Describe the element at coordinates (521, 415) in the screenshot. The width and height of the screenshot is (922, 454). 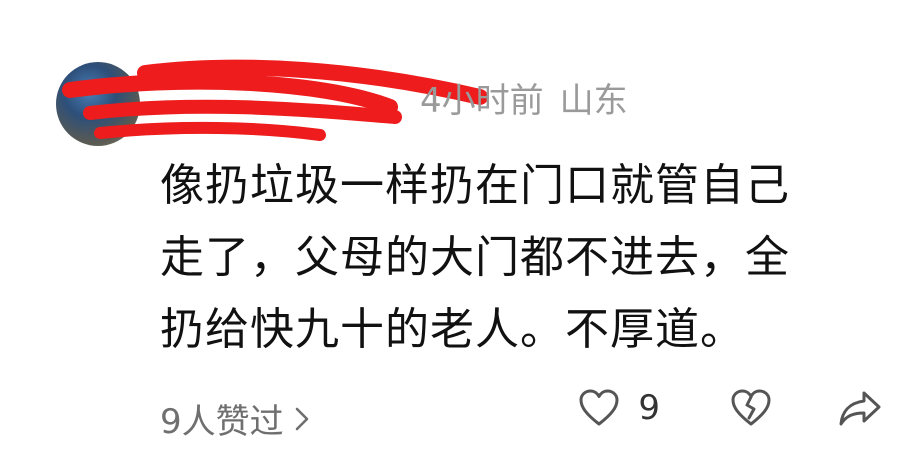
I see `comment-footer: 9人赞过 9` at that location.